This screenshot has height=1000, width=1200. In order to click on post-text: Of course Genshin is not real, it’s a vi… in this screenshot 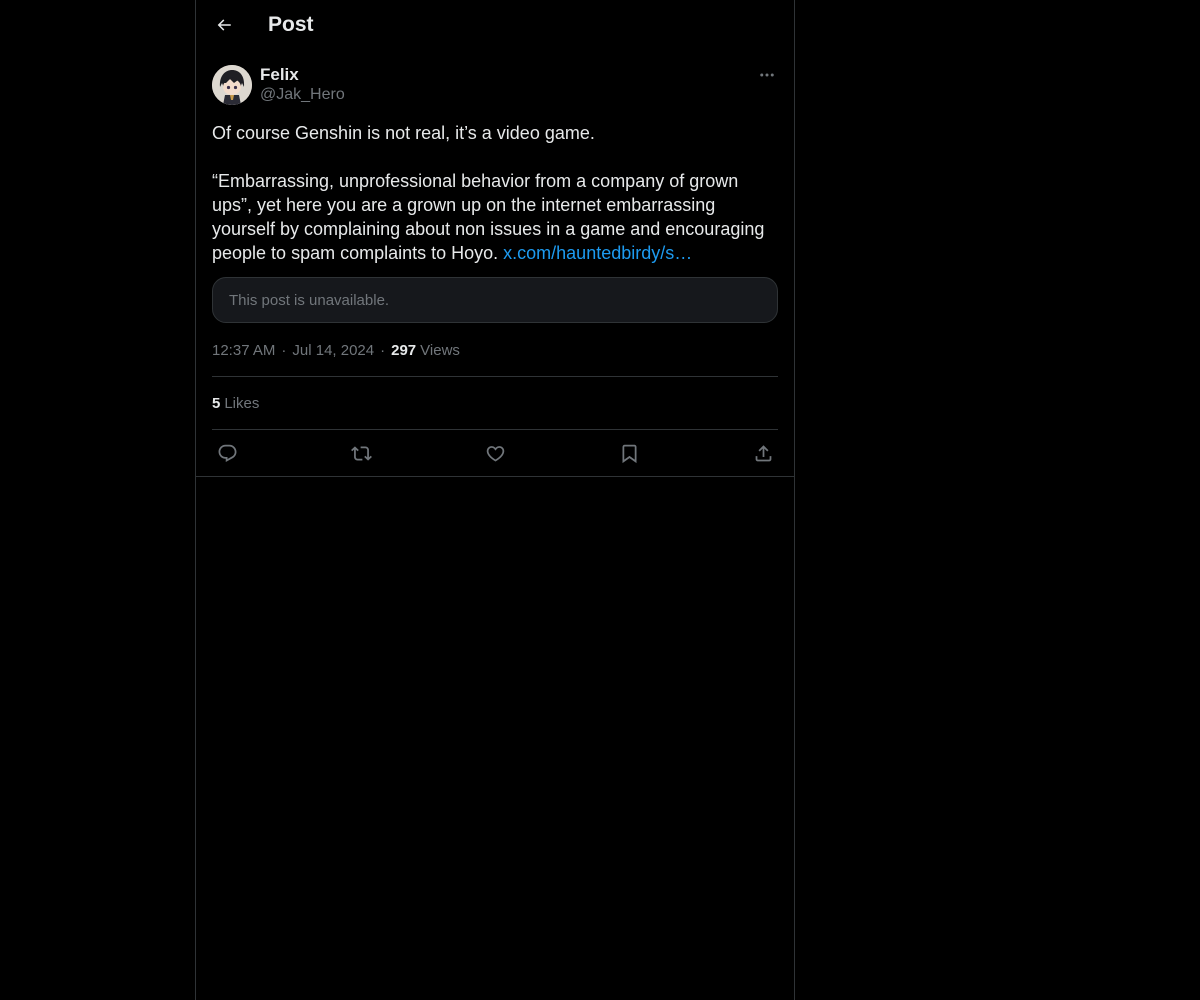, I will do `click(495, 193)`.